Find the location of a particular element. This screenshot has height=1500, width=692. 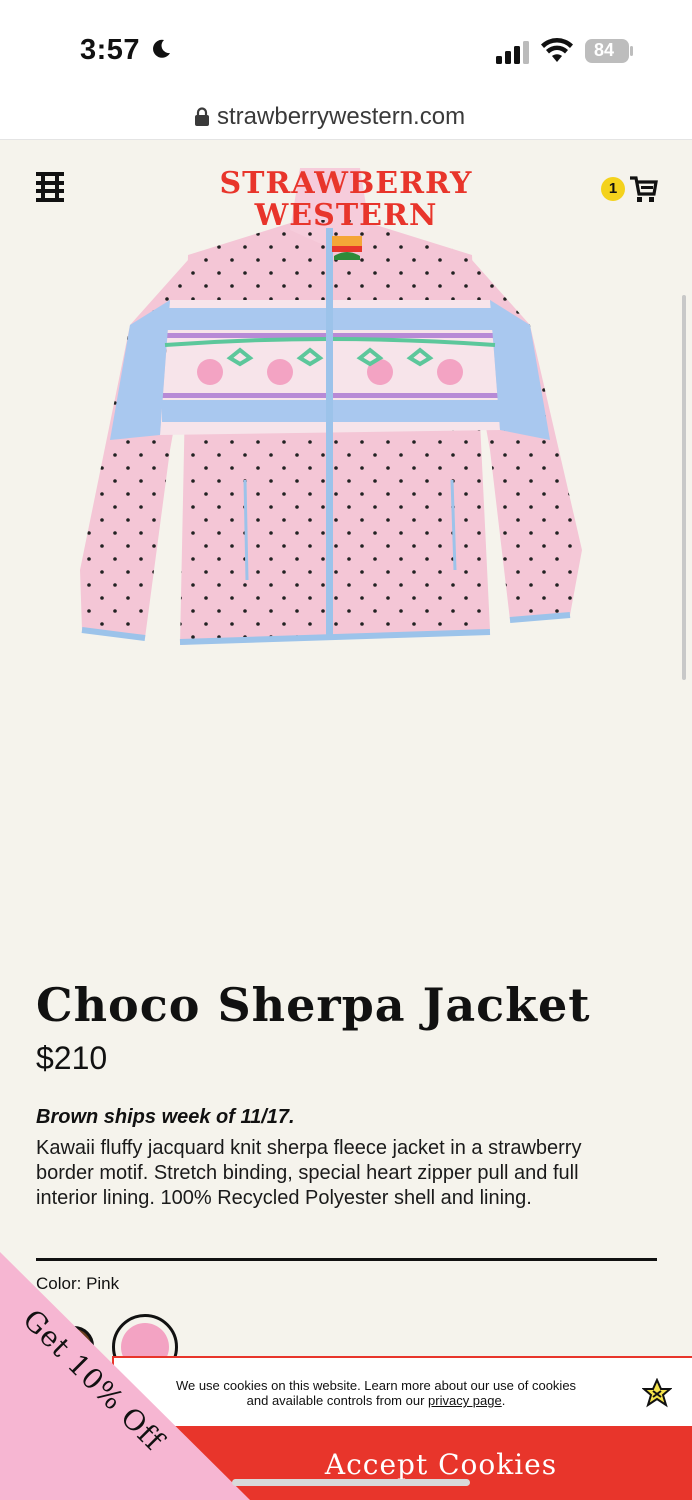

battery-level: 84 is located at coordinates (604, 50).